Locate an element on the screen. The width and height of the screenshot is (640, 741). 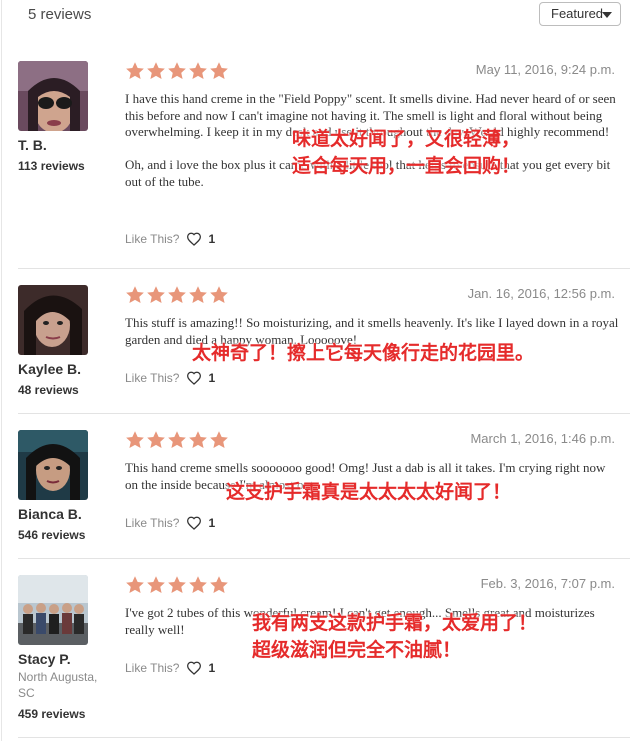
reviewer-review-count: 48 reviews is located at coordinates (48, 390).